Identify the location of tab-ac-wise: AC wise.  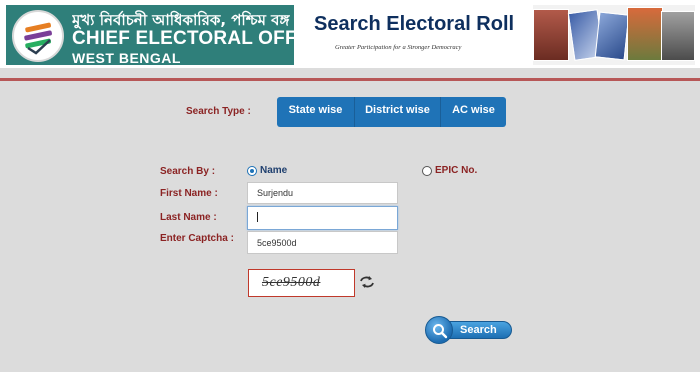
(473, 112).